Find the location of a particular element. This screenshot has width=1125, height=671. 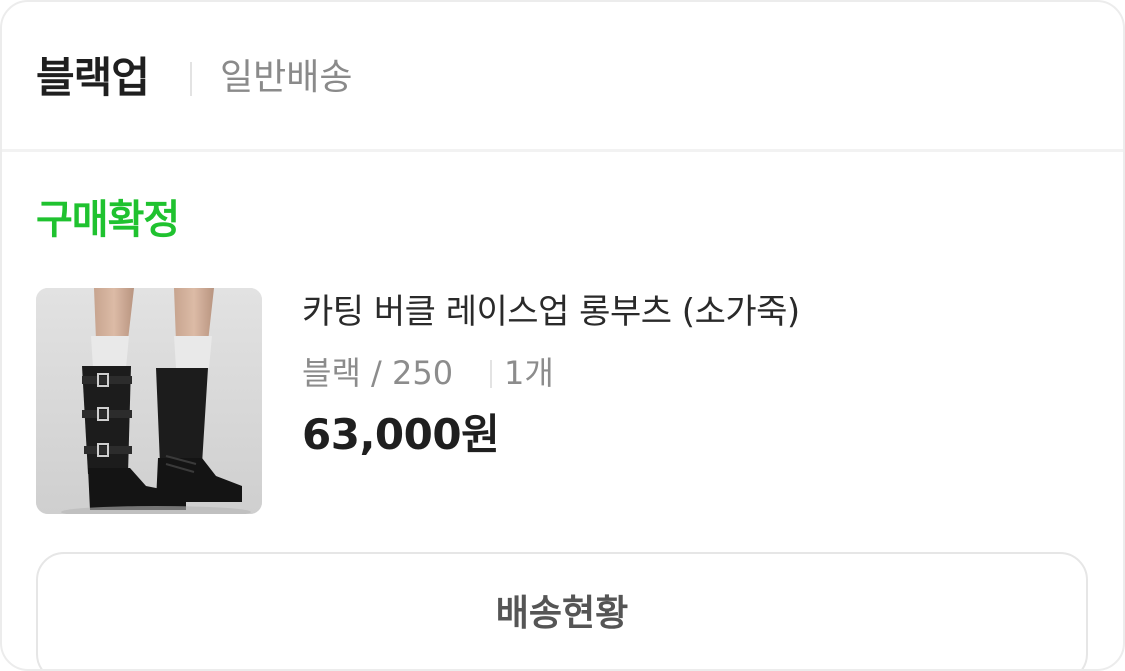

product-thumbnail is located at coordinates (149, 401).